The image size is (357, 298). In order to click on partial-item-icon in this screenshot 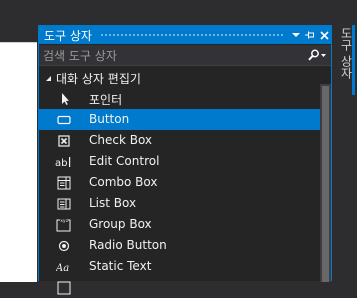, I will do `click(63, 287)`.